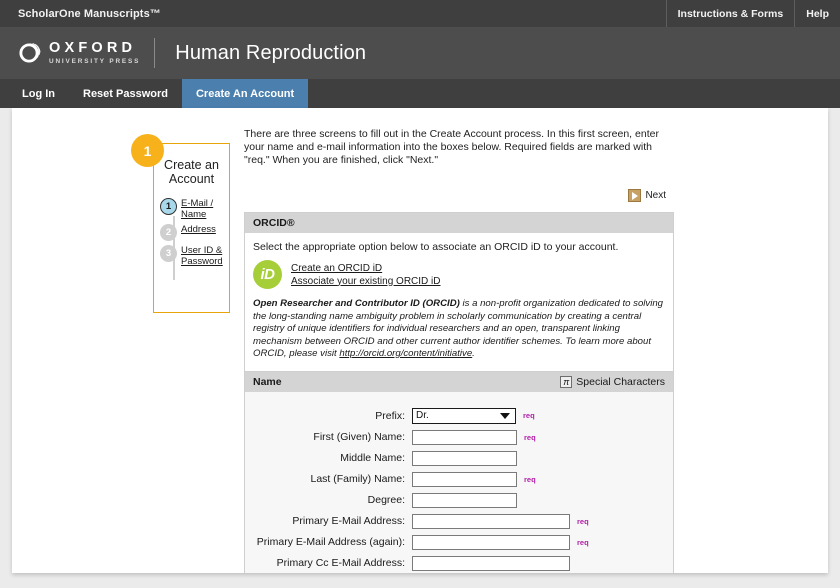  I want to click on tab-reset-password: Reset Password, so click(125, 93).